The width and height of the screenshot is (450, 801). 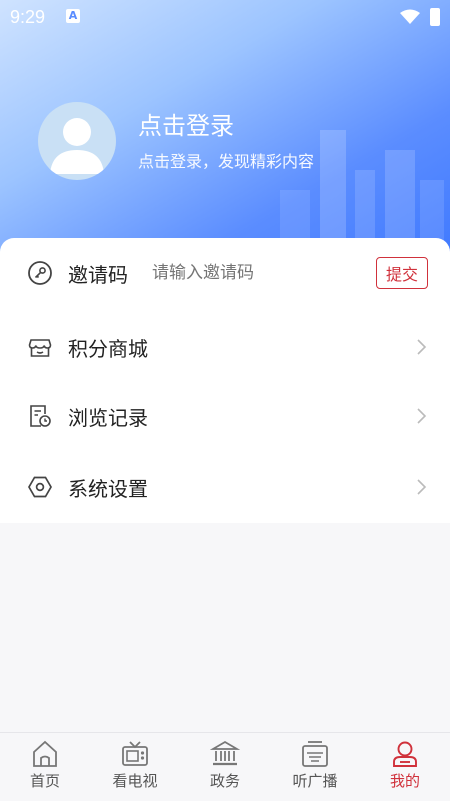 I want to click on invite-code-row: 邀请码 提交, so click(x=225, y=273).